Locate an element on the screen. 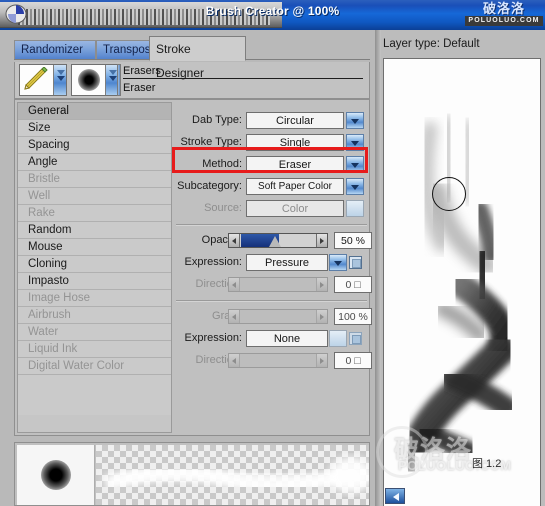 This screenshot has width=545, height=506. grain-slider-right-arrow is located at coordinates (321, 316).